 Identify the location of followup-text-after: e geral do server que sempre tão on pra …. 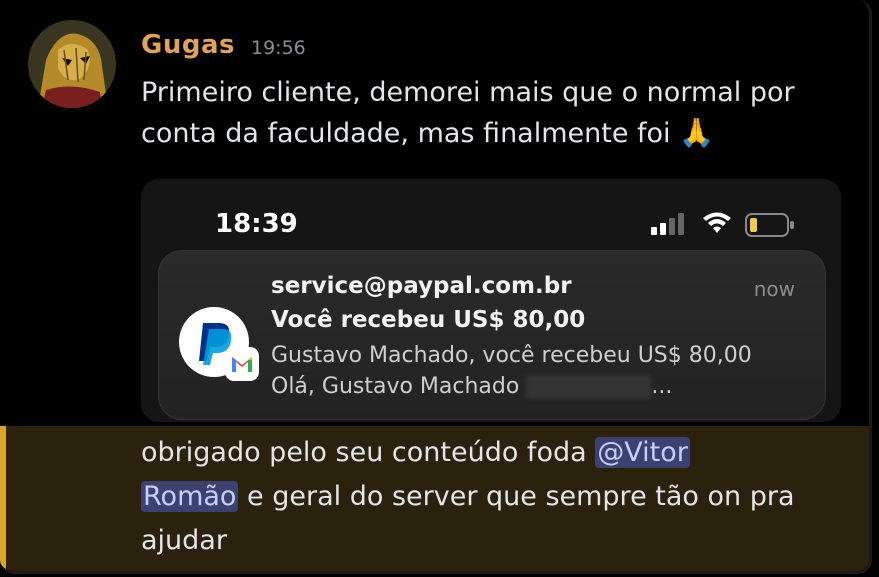
(468, 518).